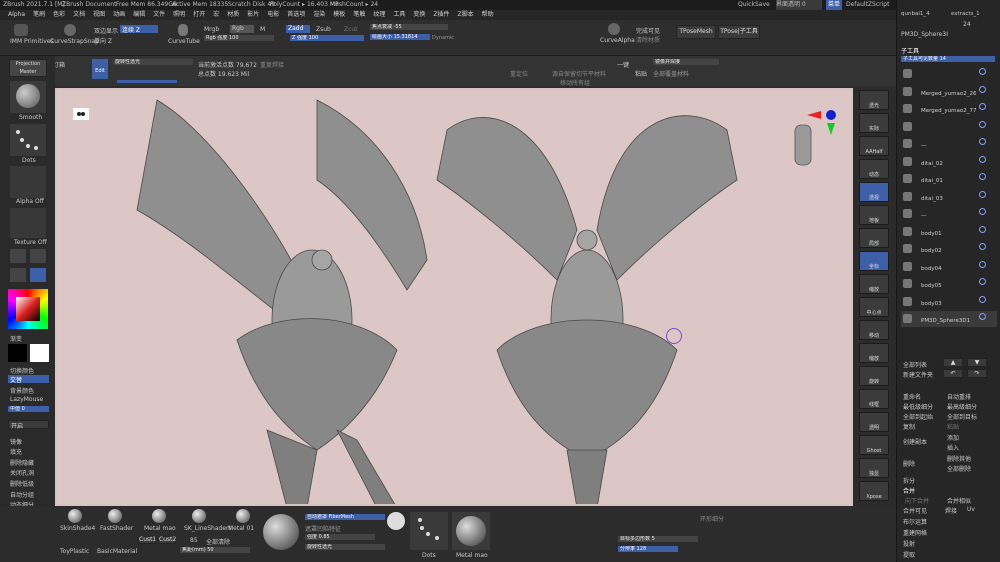 This screenshot has height=562, width=1000. What do you see at coordinates (38, 275) in the screenshot?
I see `sym-r-icon` at bounding box center [38, 275].